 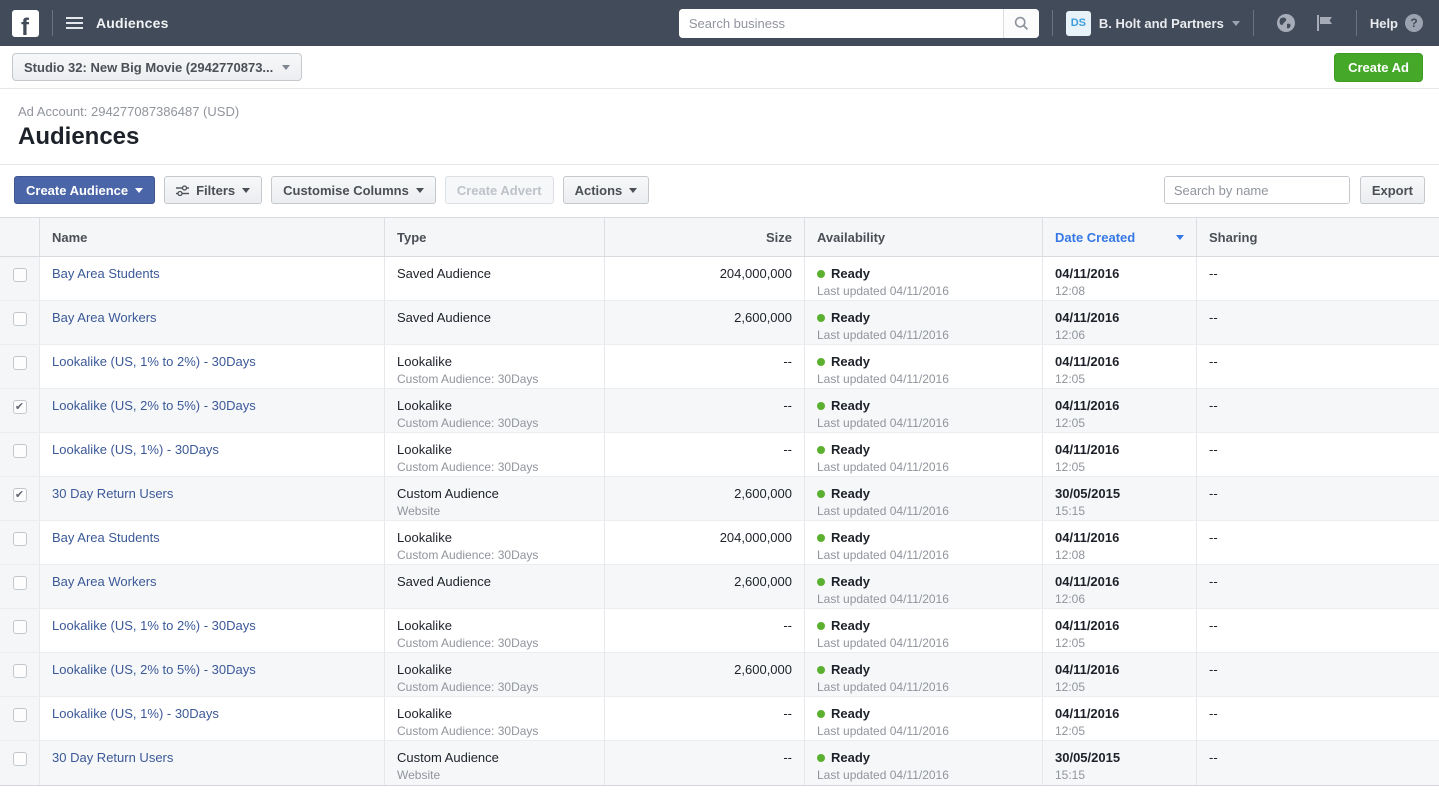 I want to click on facebook-logo-icon: f, so click(x=25, y=23).